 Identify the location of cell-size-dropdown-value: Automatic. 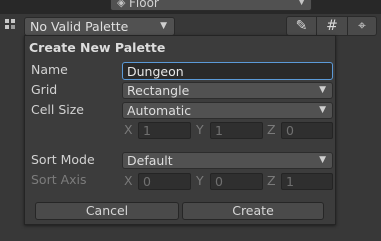
(159, 110).